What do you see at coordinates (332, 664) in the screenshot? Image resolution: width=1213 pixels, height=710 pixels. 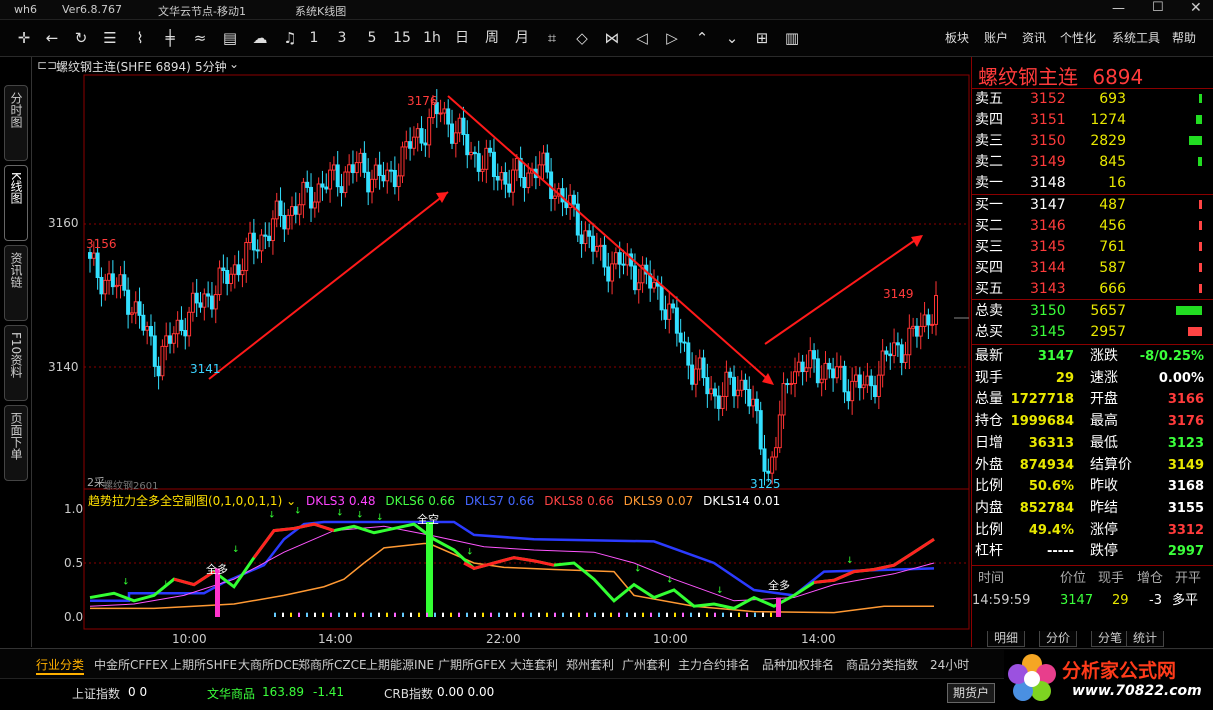 I see `market-tab: 郑商所CZCE` at bounding box center [332, 664].